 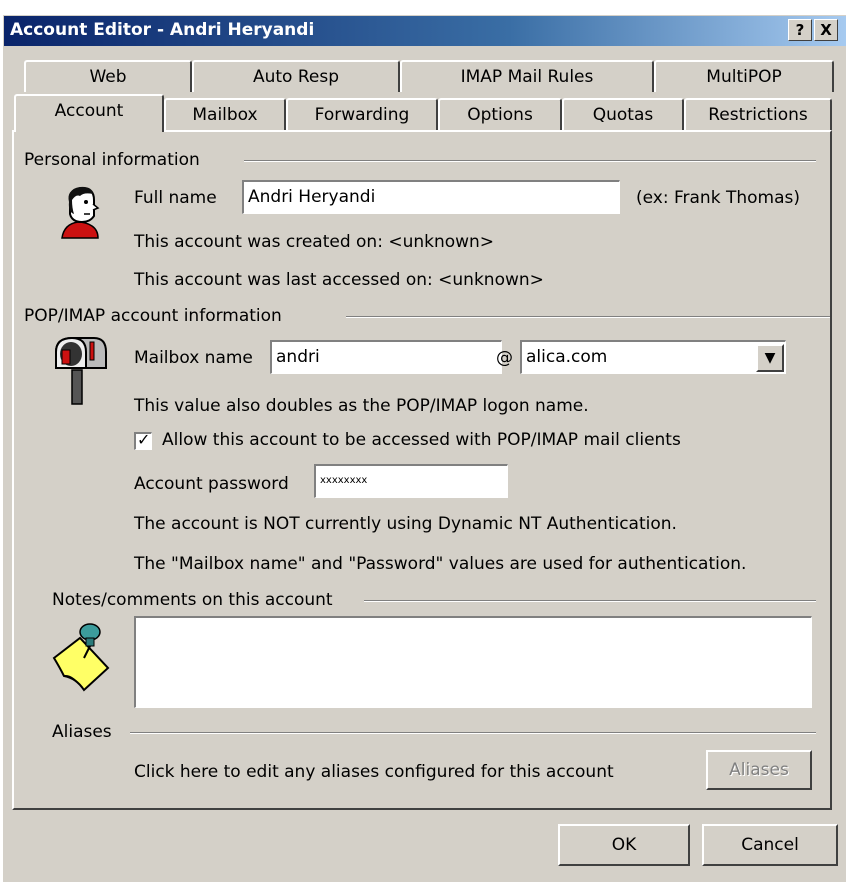 I want to click on help-button: ?, so click(x=800, y=30).